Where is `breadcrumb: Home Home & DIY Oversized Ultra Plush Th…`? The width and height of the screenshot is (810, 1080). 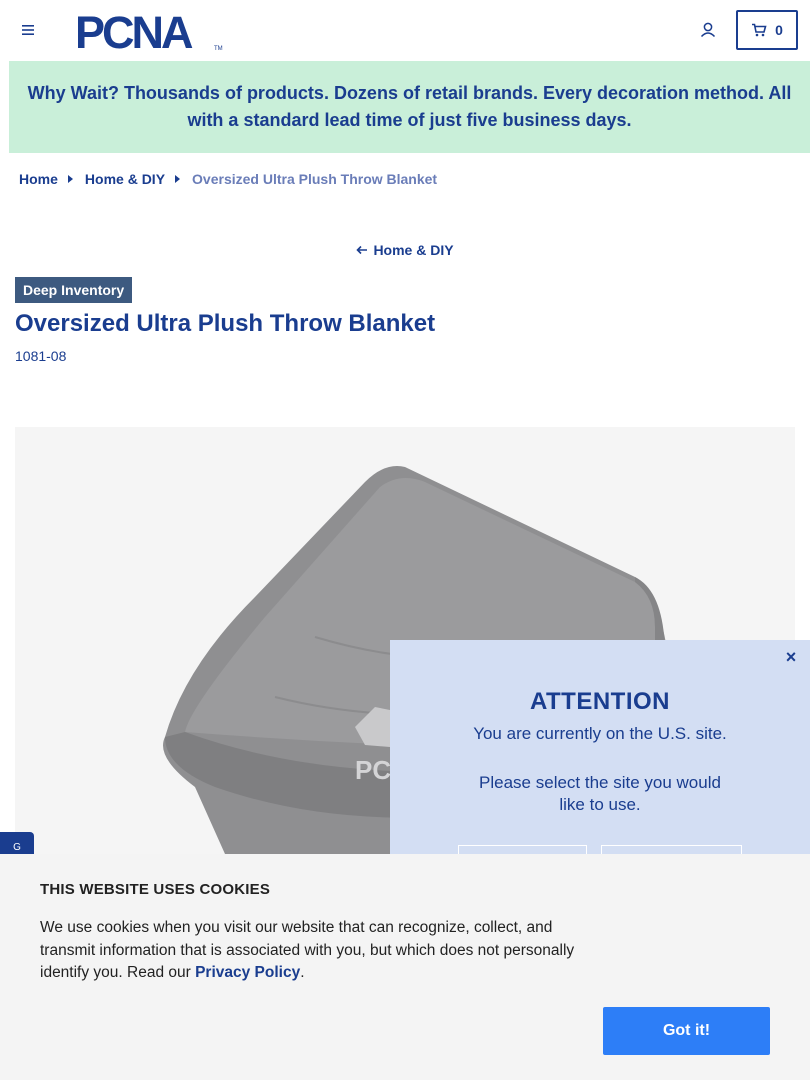 breadcrumb: Home Home & DIY Oversized Ultra Plush Th… is located at coordinates (228, 179).